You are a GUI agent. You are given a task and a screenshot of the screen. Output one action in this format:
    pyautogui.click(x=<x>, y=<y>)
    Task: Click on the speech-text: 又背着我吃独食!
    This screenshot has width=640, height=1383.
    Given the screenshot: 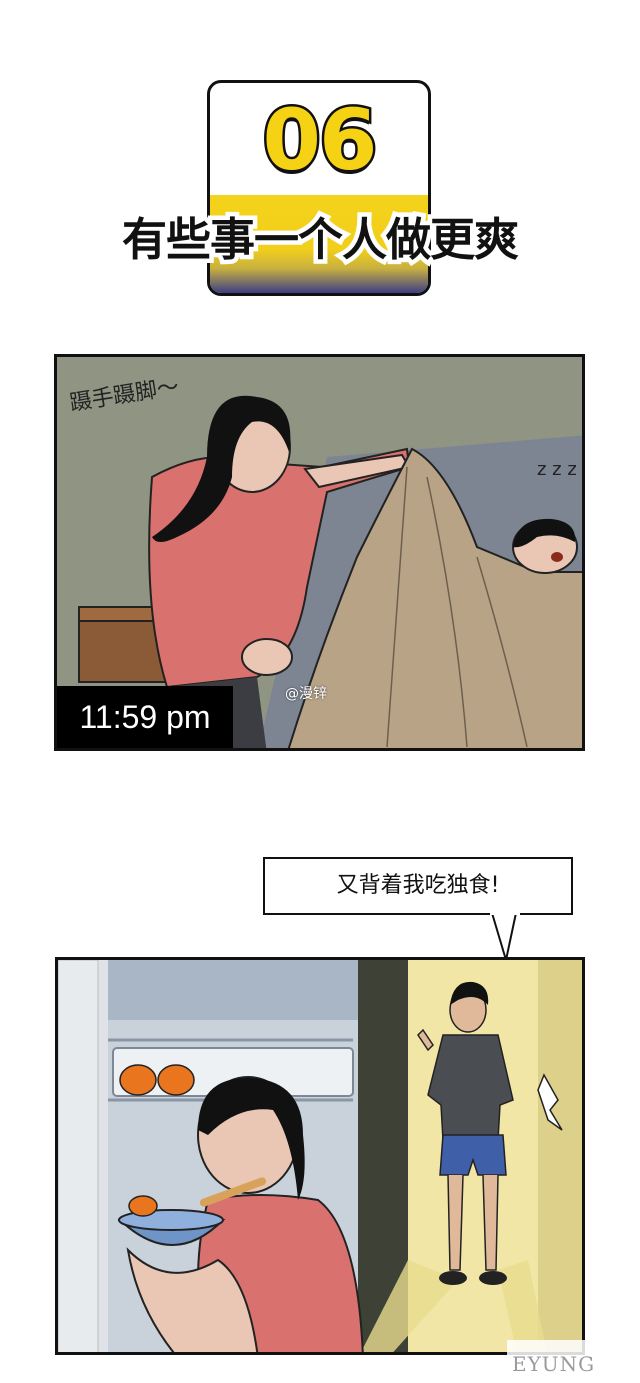 What is the action you would take?
    pyautogui.click(x=418, y=885)
    